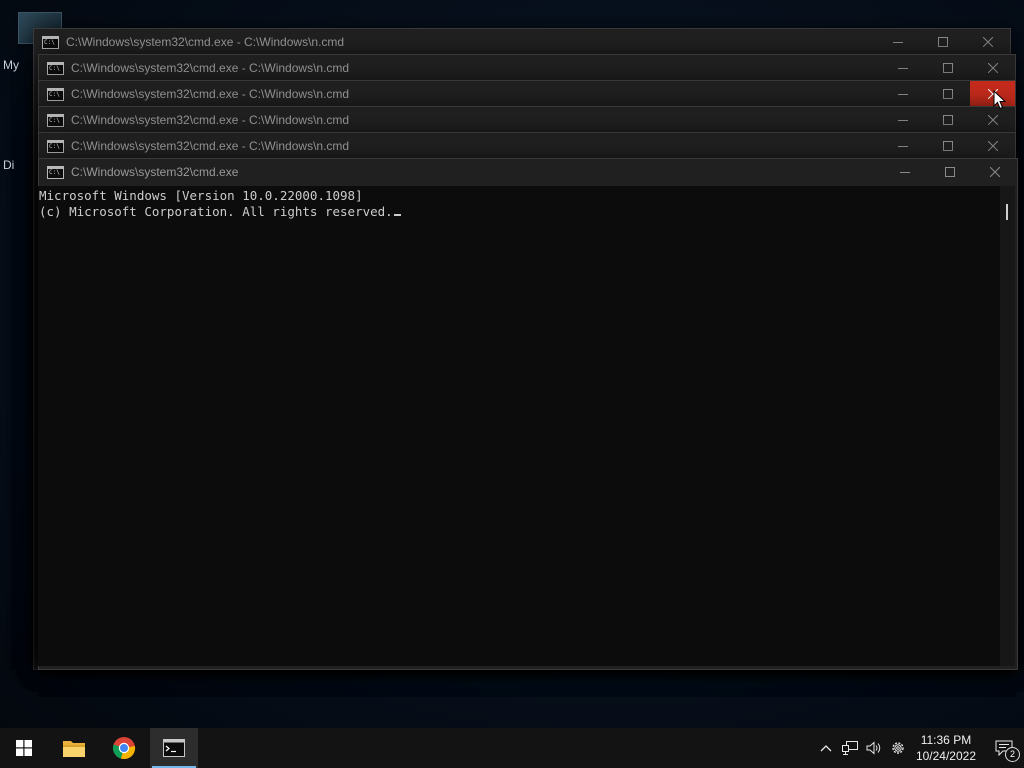  What do you see at coordinates (1007, 426) in the screenshot?
I see `vertical-scrollbar` at bounding box center [1007, 426].